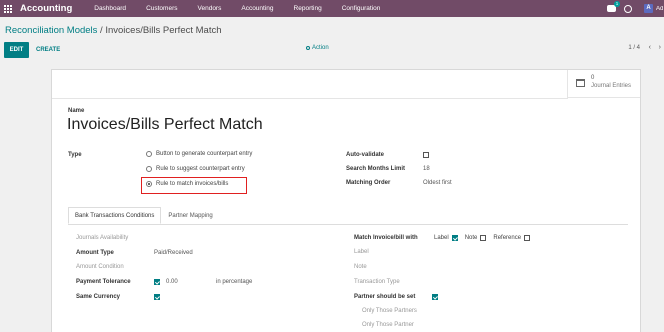 Image resolution: width=664 pixels, height=332 pixels. What do you see at coordinates (580, 83) in the screenshot?
I see `journal-icon` at bounding box center [580, 83].